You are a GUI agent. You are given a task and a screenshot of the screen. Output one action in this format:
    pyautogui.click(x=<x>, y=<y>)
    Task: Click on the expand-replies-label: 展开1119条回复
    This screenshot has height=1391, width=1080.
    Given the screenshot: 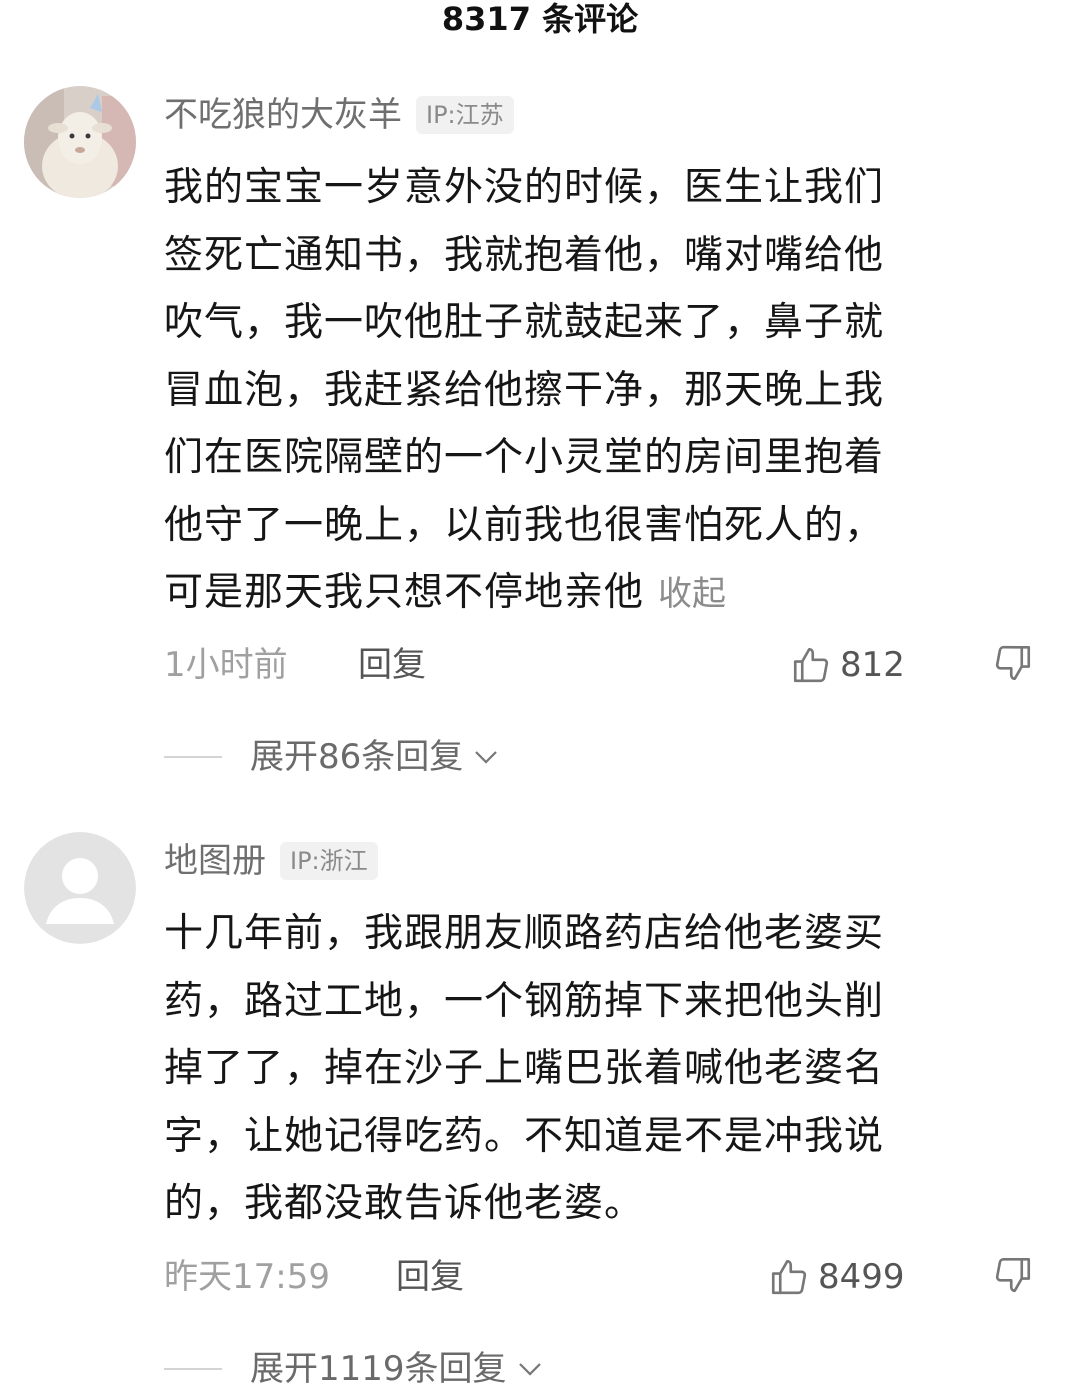 What is the action you would take?
    pyautogui.click(x=378, y=1369)
    